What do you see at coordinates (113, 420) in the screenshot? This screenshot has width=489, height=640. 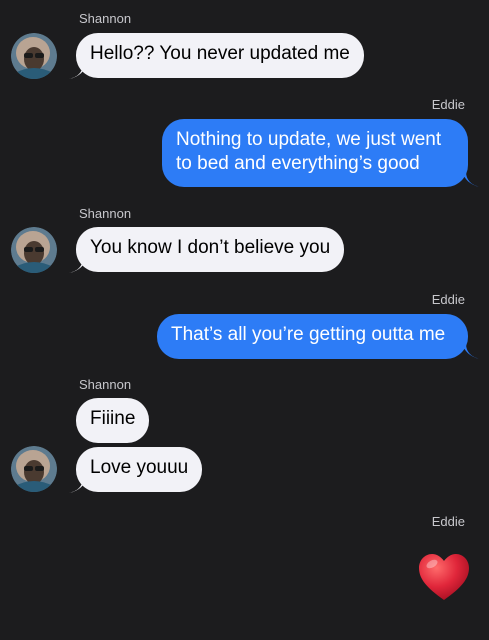 I see `message-bubble-incoming: Fiiine` at bounding box center [113, 420].